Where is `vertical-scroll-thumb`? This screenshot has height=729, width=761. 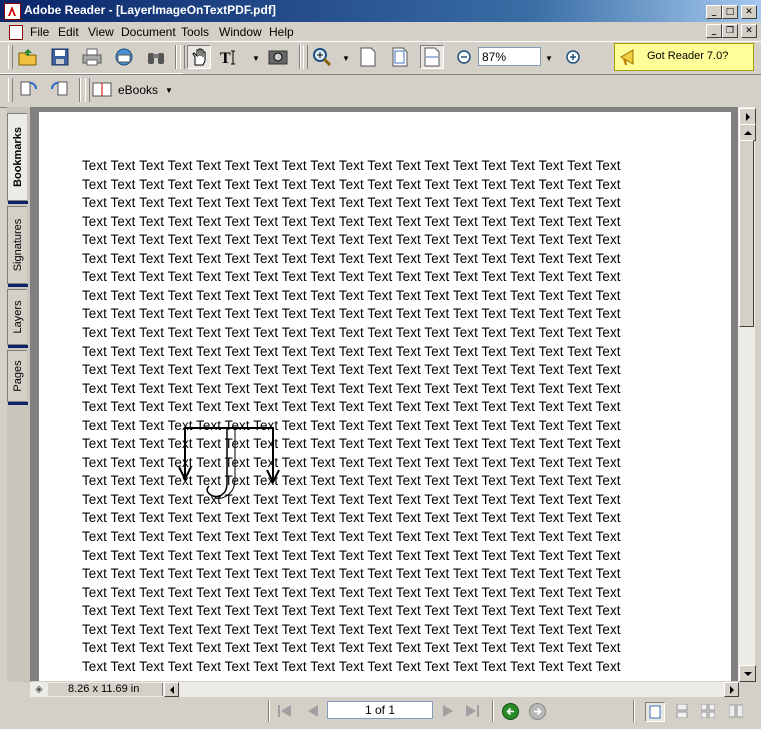 vertical-scroll-thumb is located at coordinates (746, 233).